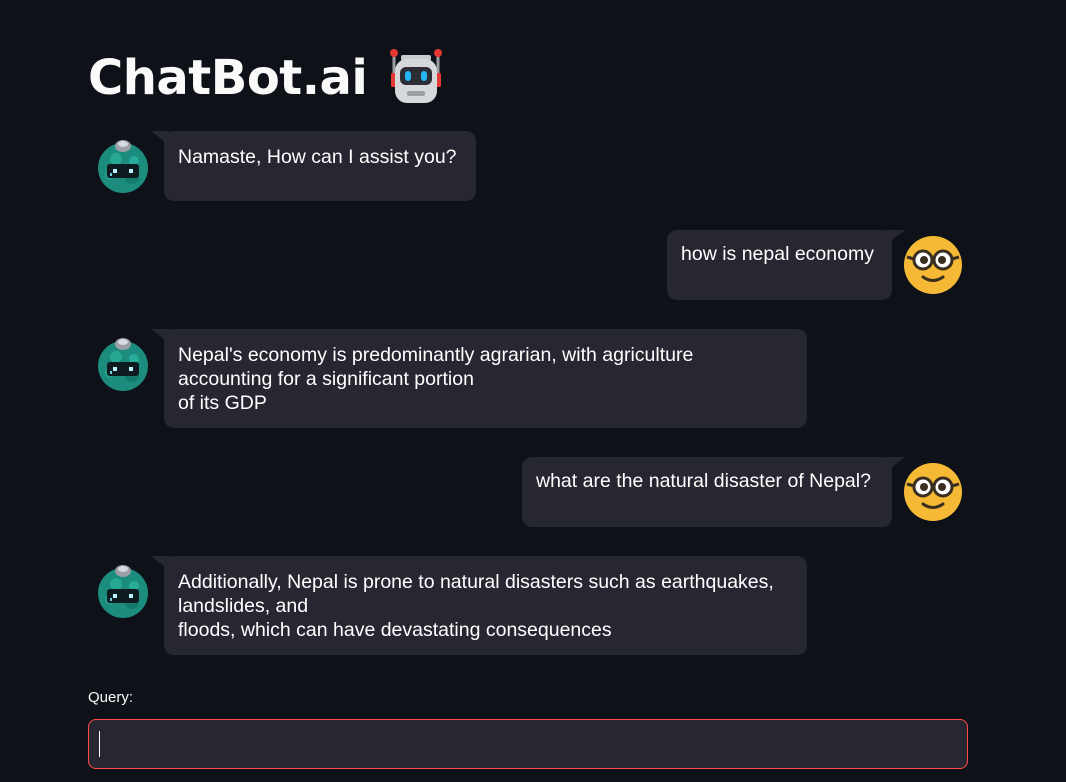 The width and height of the screenshot is (1066, 782). I want to click on robot-icon, so click(416, 76).